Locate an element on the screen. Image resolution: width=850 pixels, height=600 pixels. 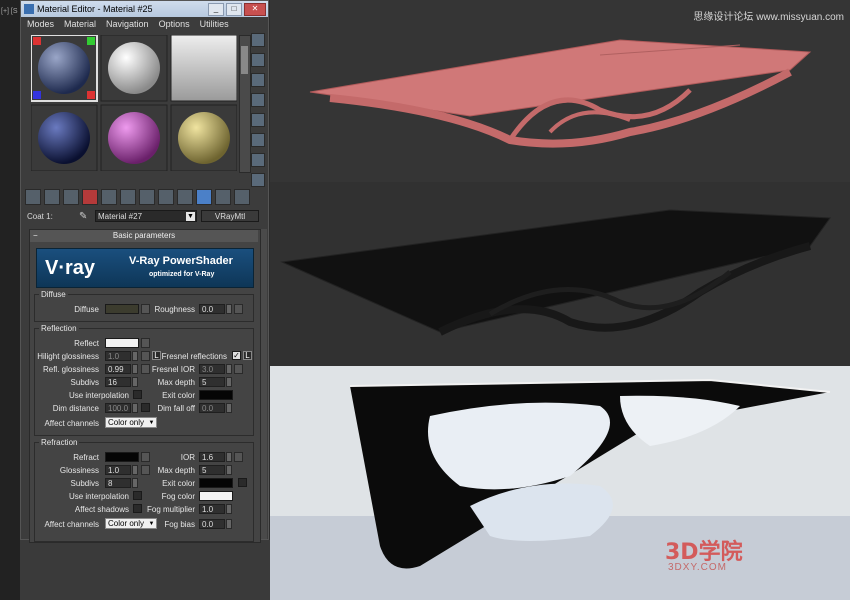
refl-gloss-map-button is located at coordinates (145, 369).